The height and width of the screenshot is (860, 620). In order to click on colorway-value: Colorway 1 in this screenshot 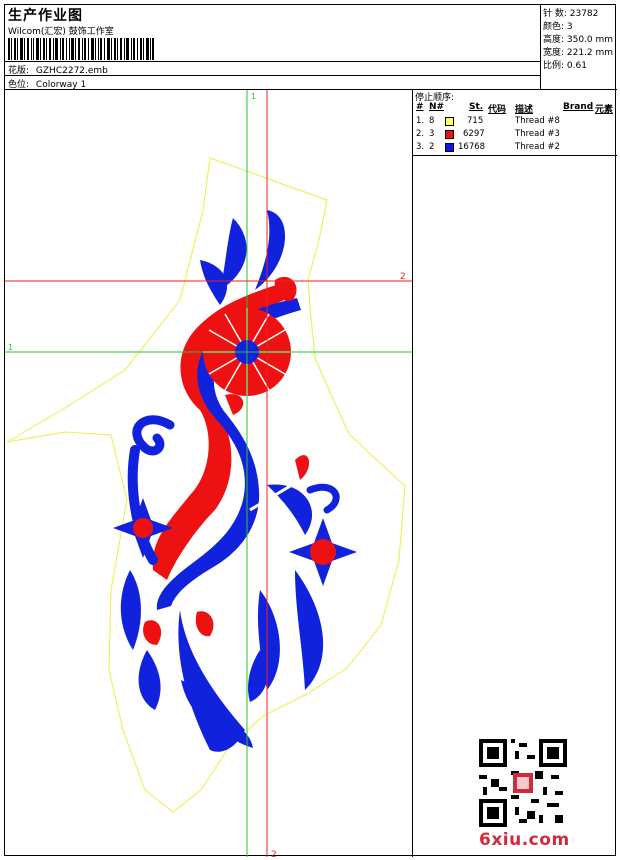, I will do `click(61, 85)`.